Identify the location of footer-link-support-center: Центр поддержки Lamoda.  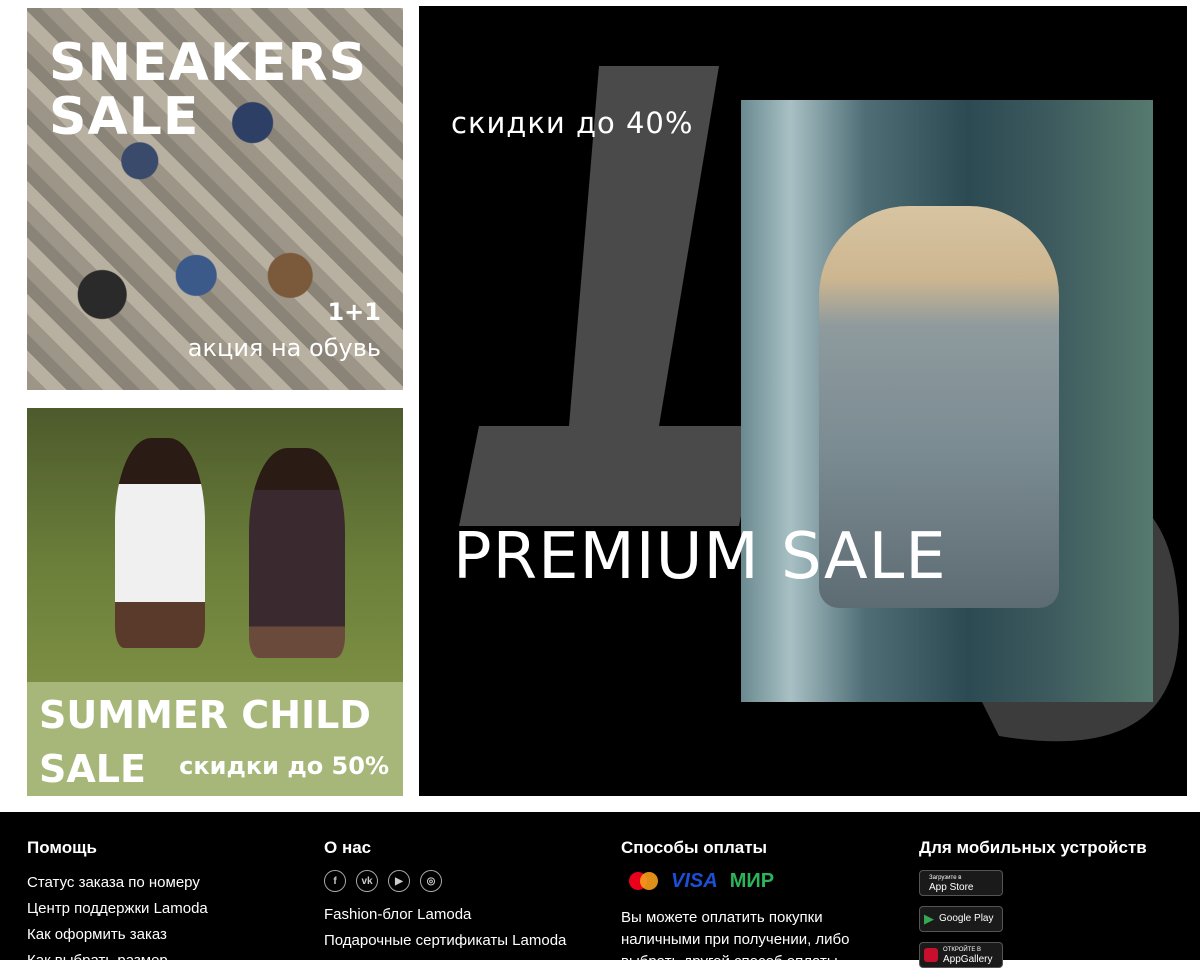
(117, 909).